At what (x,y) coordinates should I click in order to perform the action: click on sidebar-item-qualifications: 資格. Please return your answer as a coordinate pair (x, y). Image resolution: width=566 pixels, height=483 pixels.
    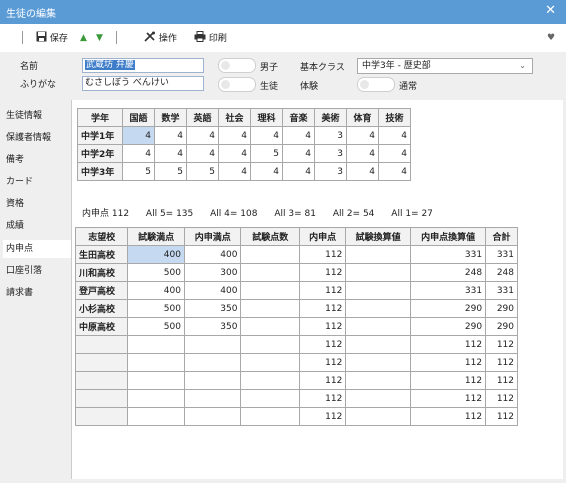
    Looking at the image, I should click on (37, 204).